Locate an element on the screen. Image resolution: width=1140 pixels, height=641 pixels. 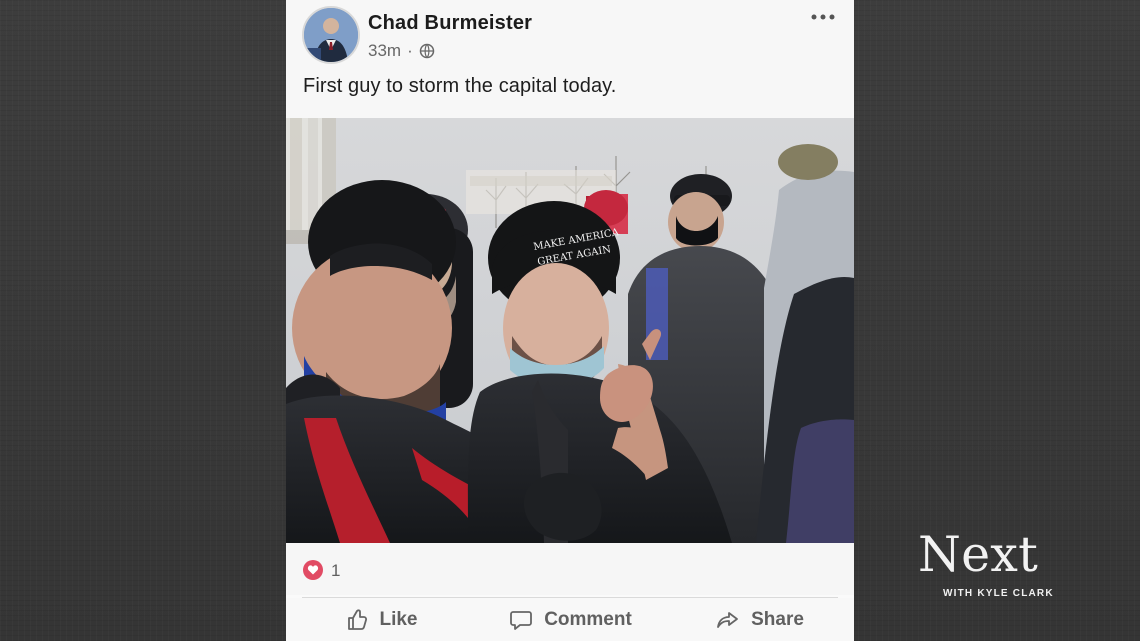
post-time: 33m is located at coordinates (384, 51).